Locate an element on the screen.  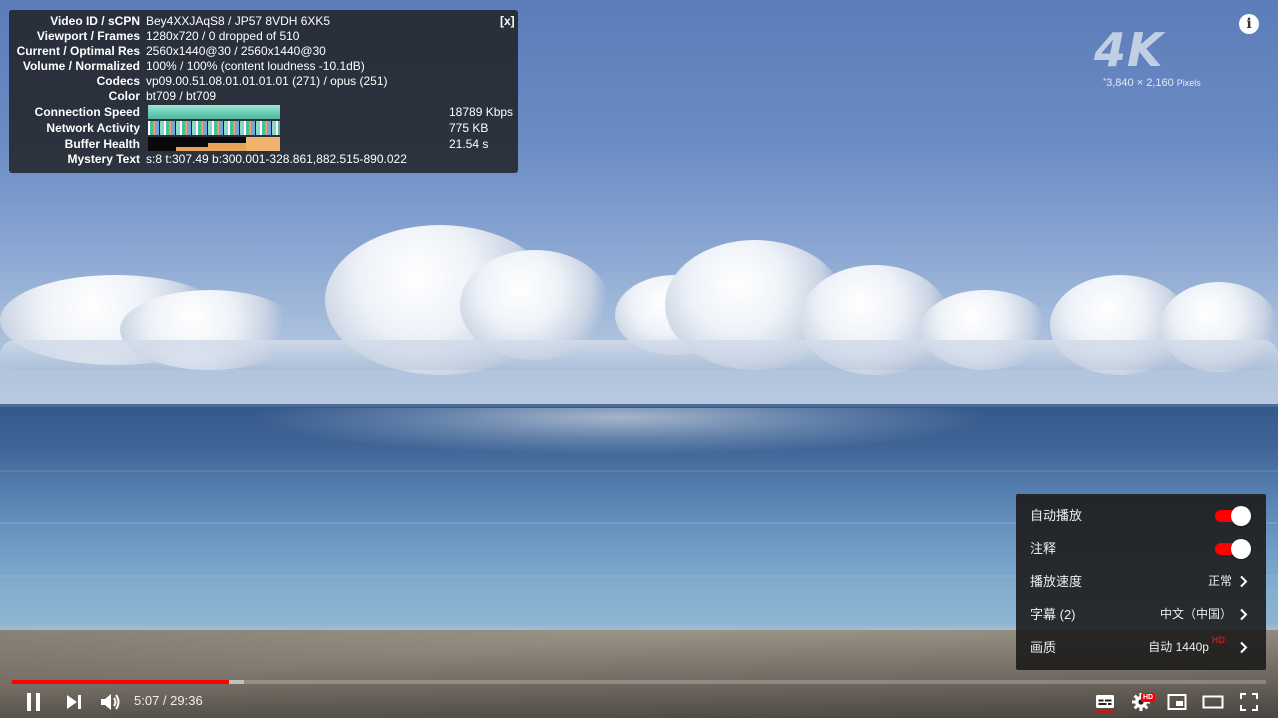
stats-label: Viewport / Frames is located at coordinates (88, 36).